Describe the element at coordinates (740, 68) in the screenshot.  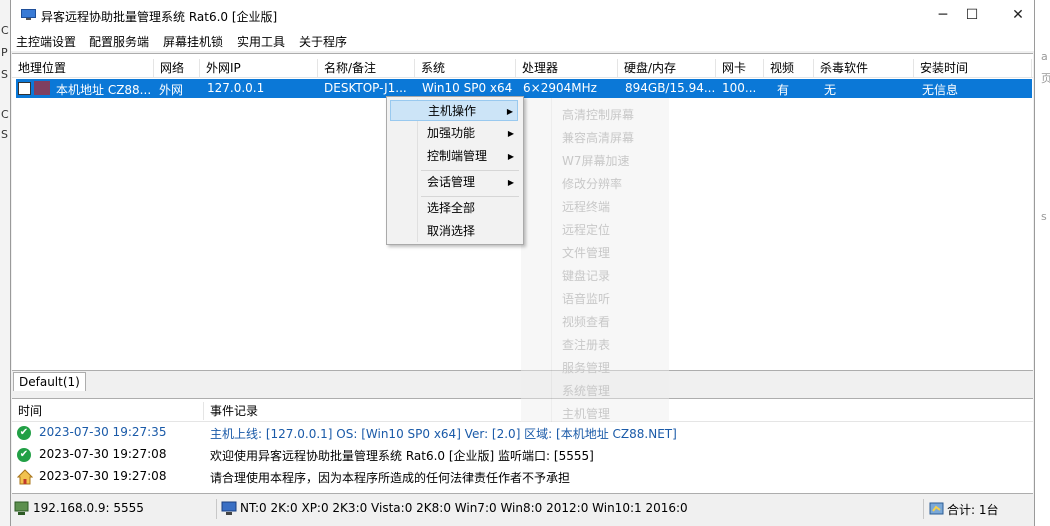
I see `column-header: 网卡` at that location.